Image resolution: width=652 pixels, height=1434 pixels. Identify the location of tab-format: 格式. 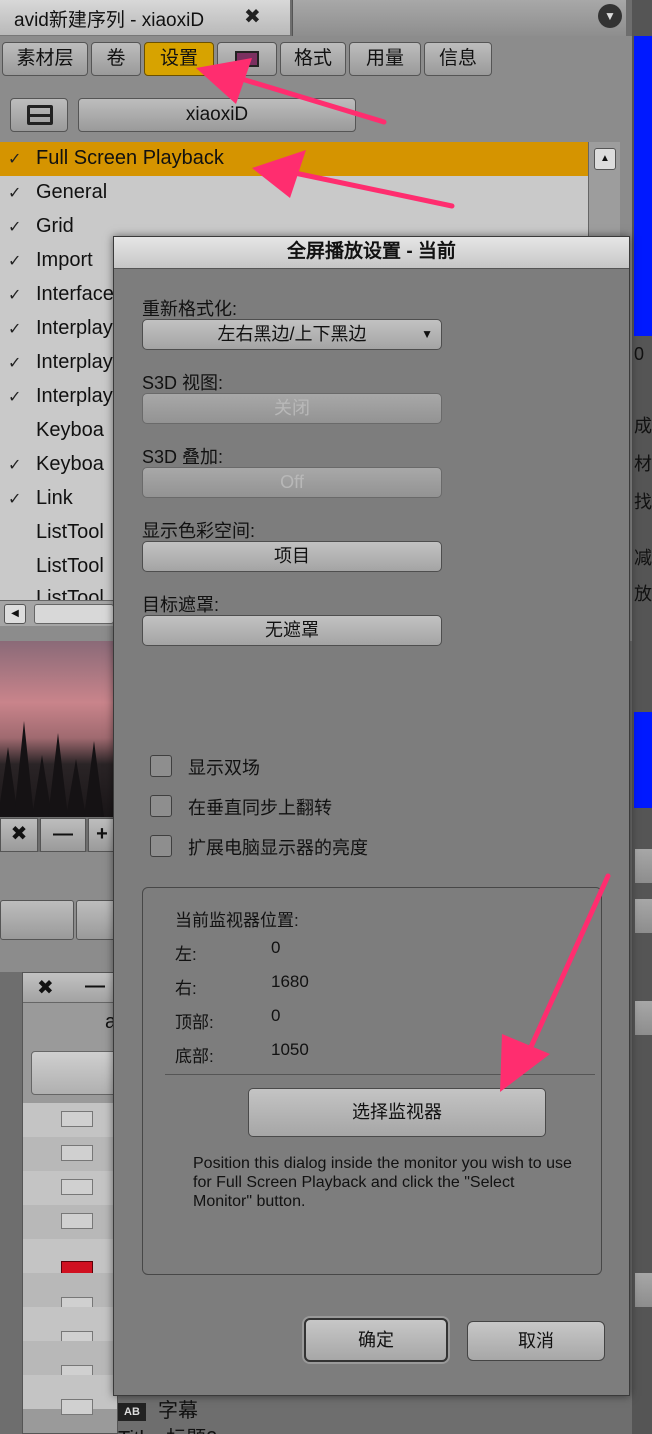
(313, 59).